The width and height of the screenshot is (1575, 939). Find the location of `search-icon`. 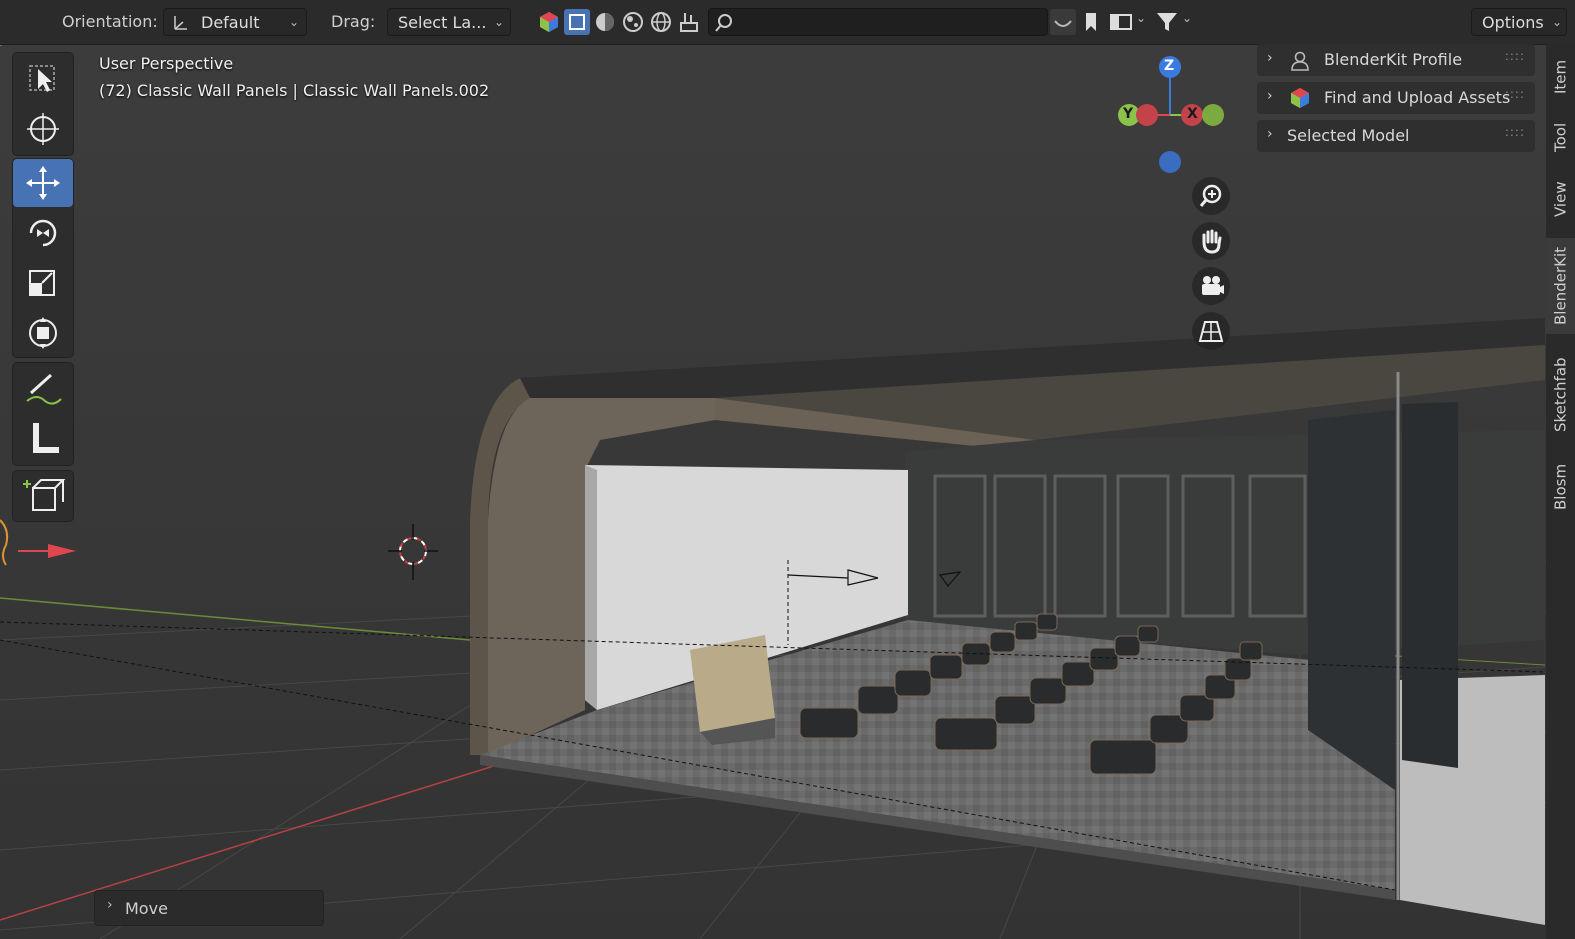

search-icon is located at coordinates (723, 23).